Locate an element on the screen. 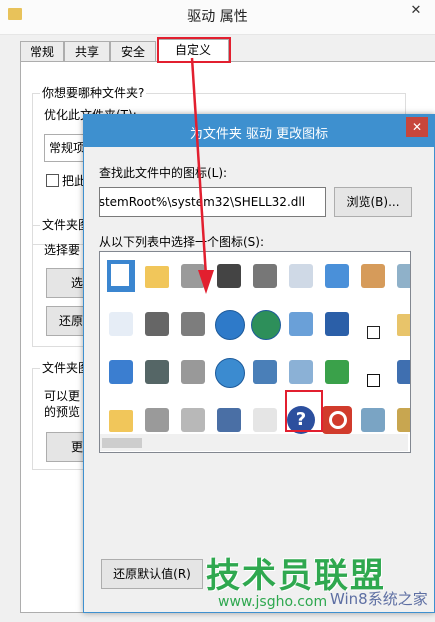  watermark-brand: Win8系统之家 is located at coordinates (379, 599).